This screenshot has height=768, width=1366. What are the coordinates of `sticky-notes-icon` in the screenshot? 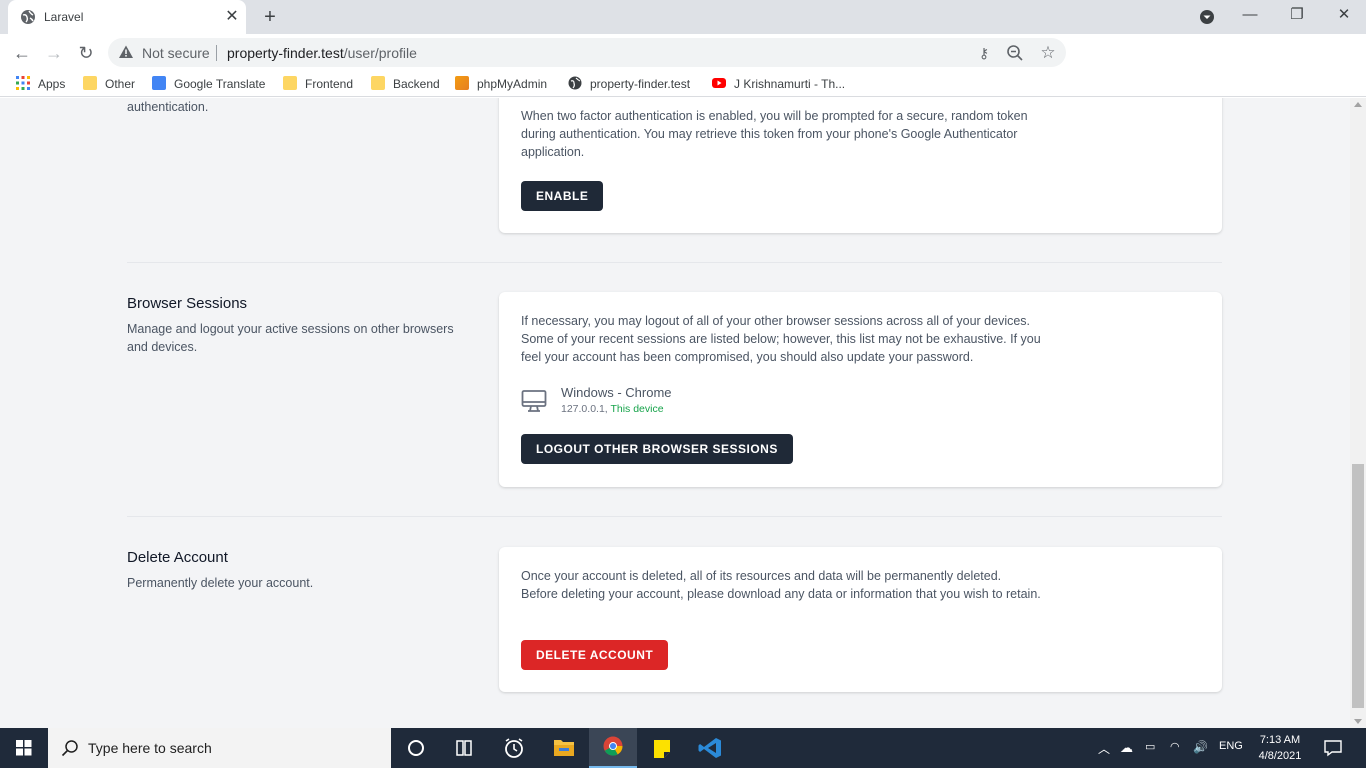 It's located at (662, 748).